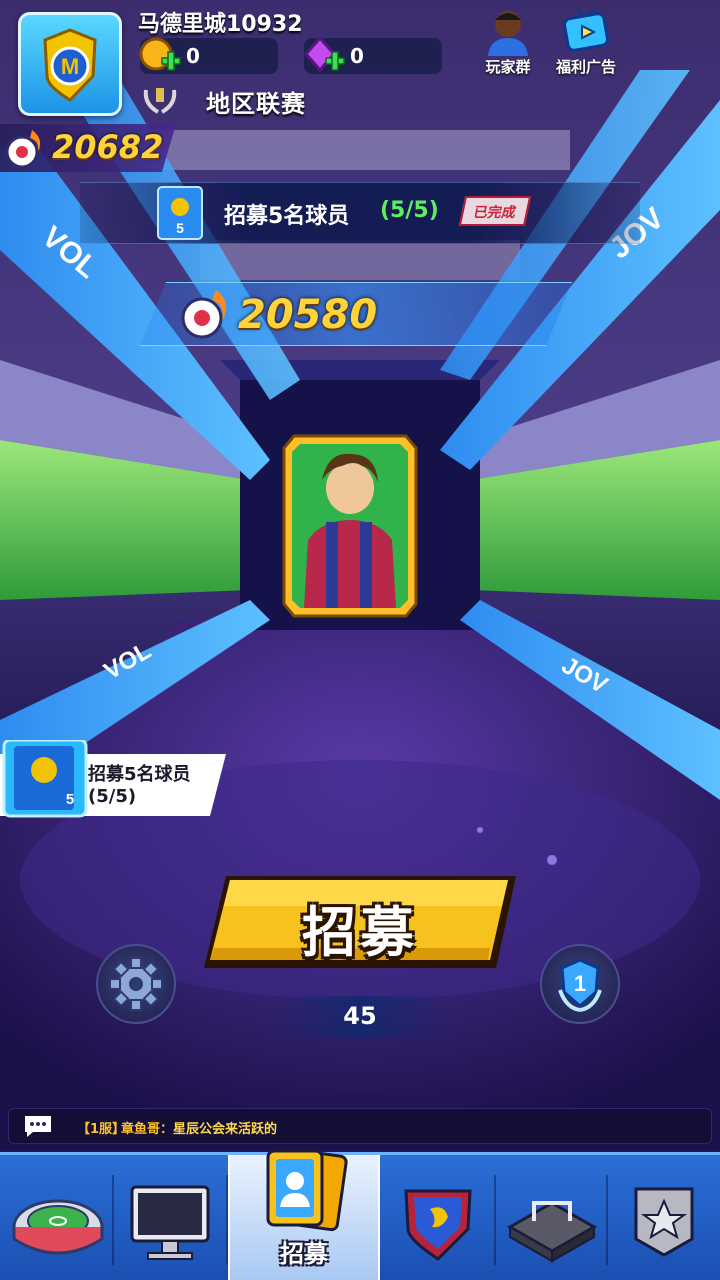 Image resolution: width=720 pixels, height=1280 pixels. What do you see at coordinates (350, 526) in the screenshot?
I see `player-card` at bounding box center [350, 526].